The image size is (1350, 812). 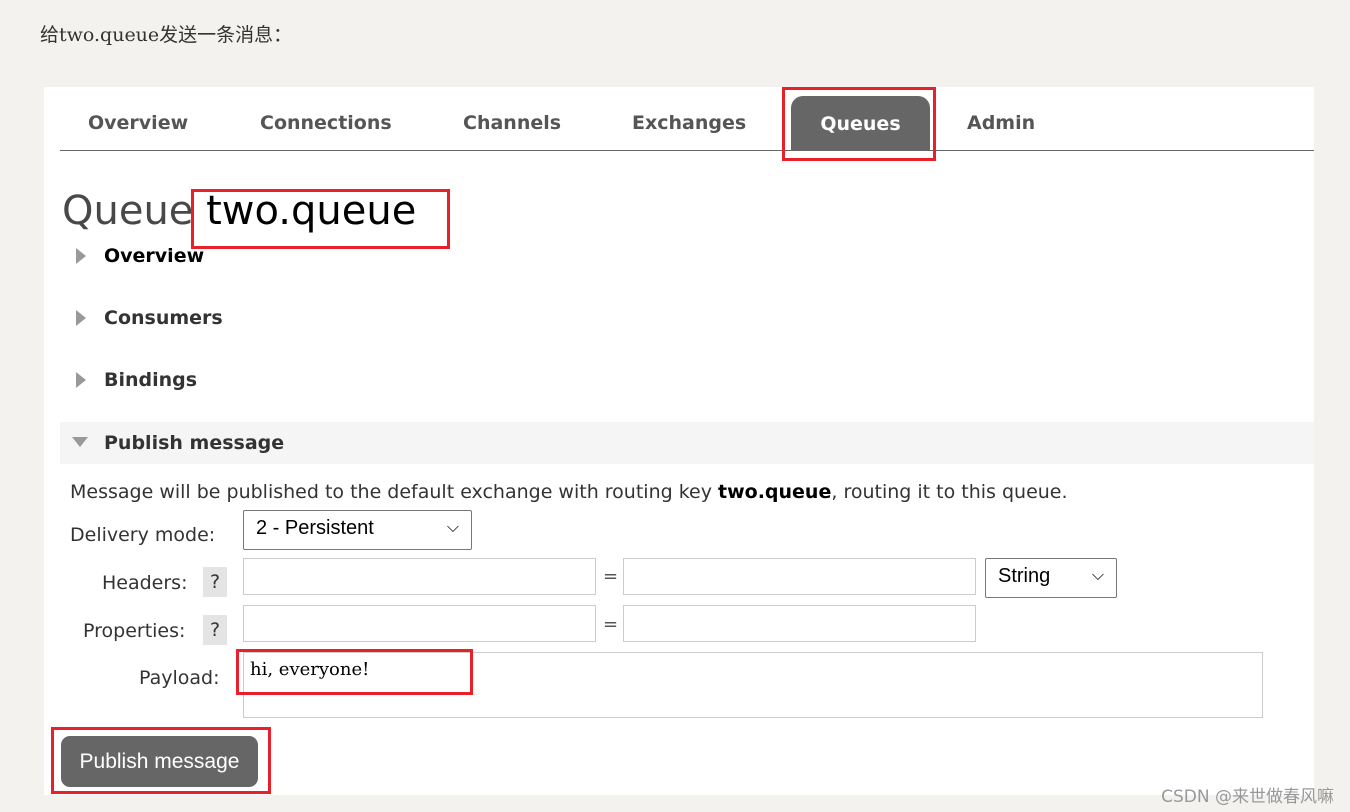 What do you see at coordinates (689, 123) in the screenshot?
I see `tab-exchanges: Exchanges` at bounding box center [689, 123].